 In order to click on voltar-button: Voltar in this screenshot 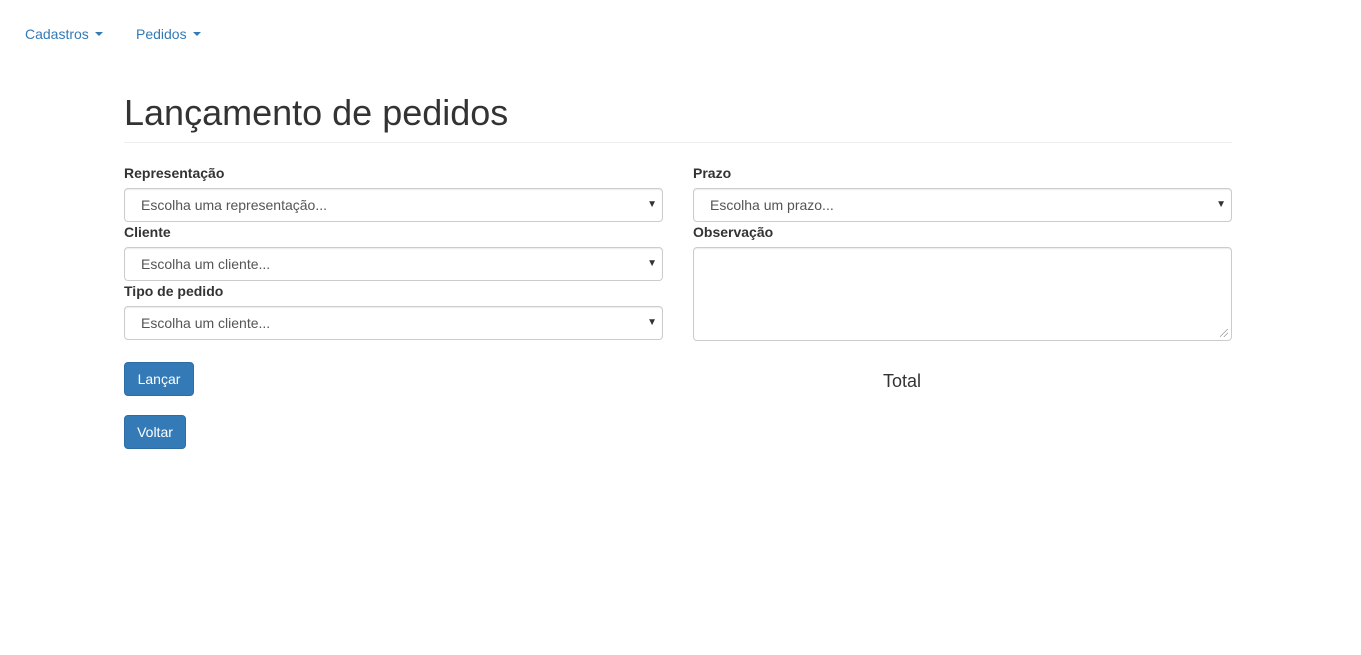, I will do `click(155, 432)`.